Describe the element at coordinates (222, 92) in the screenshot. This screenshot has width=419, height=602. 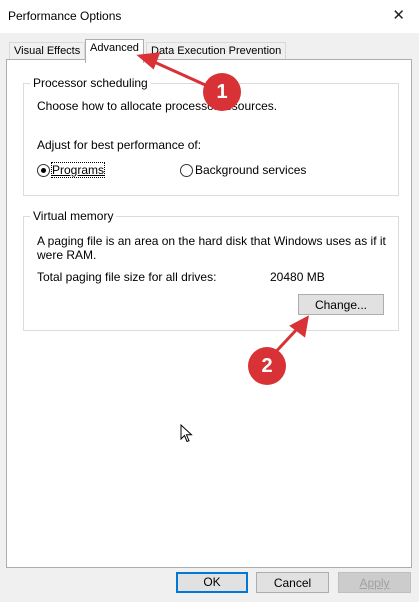
I see `annotation-badge-1: 1` at that location.